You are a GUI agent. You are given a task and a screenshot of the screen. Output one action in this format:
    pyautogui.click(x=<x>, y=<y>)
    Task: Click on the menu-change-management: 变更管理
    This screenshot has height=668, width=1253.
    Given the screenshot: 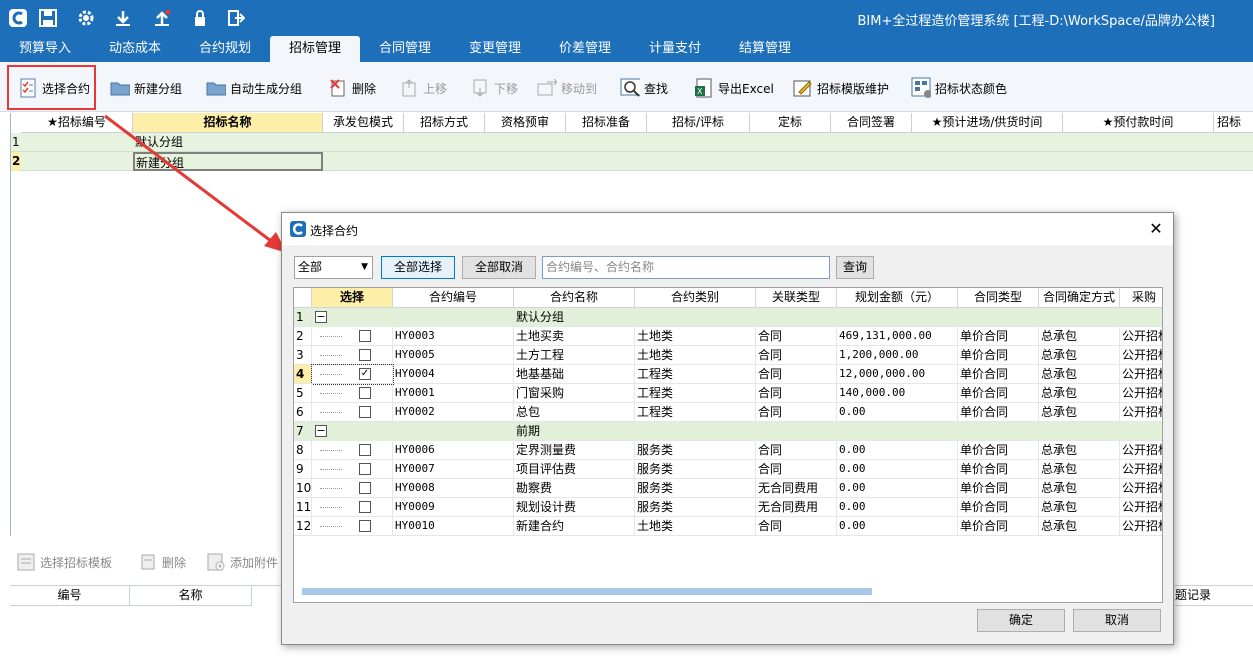 What is the action you would take?
    pyautogui.click(x=495, y=49)
    